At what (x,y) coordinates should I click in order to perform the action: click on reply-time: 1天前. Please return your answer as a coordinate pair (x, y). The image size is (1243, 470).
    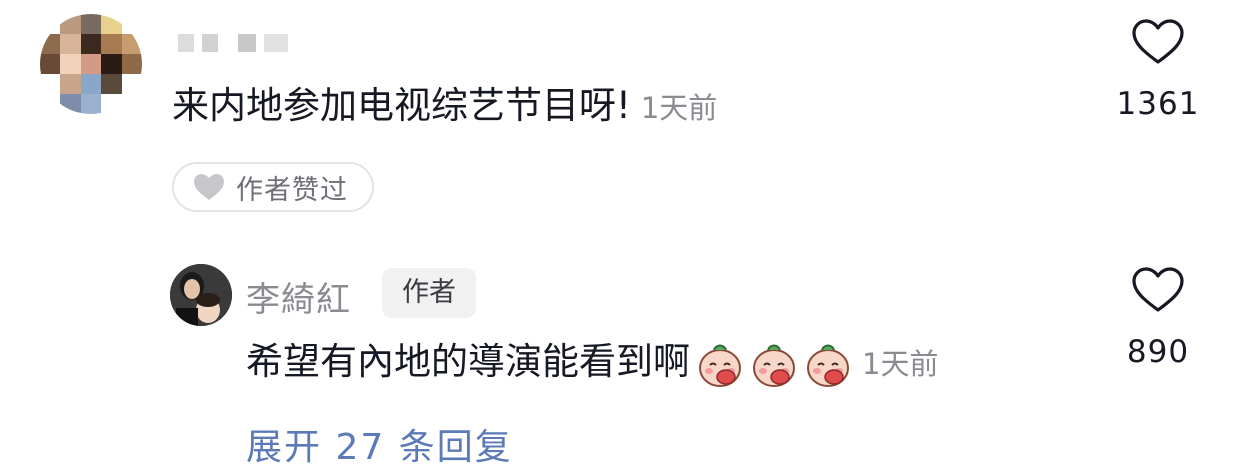
    Looking at the image, I should click on (900, 364).